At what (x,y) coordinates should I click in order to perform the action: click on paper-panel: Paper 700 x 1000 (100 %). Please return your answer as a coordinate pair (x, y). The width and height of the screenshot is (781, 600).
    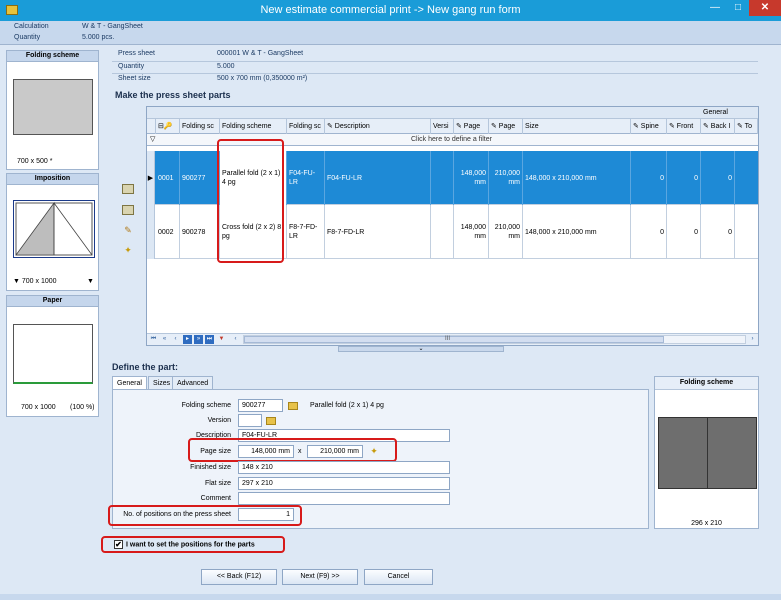
    Looking at the image, I should click on (52, 356).